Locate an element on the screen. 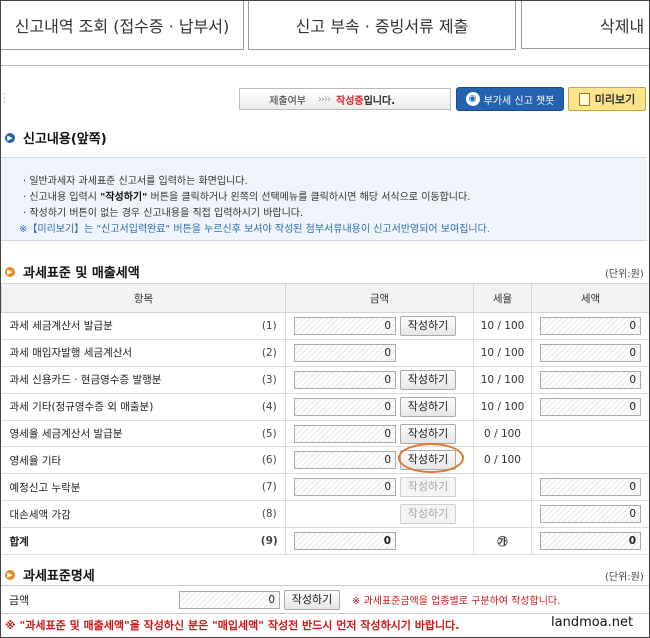  highlight-circle is located at coordinates (431, 458).